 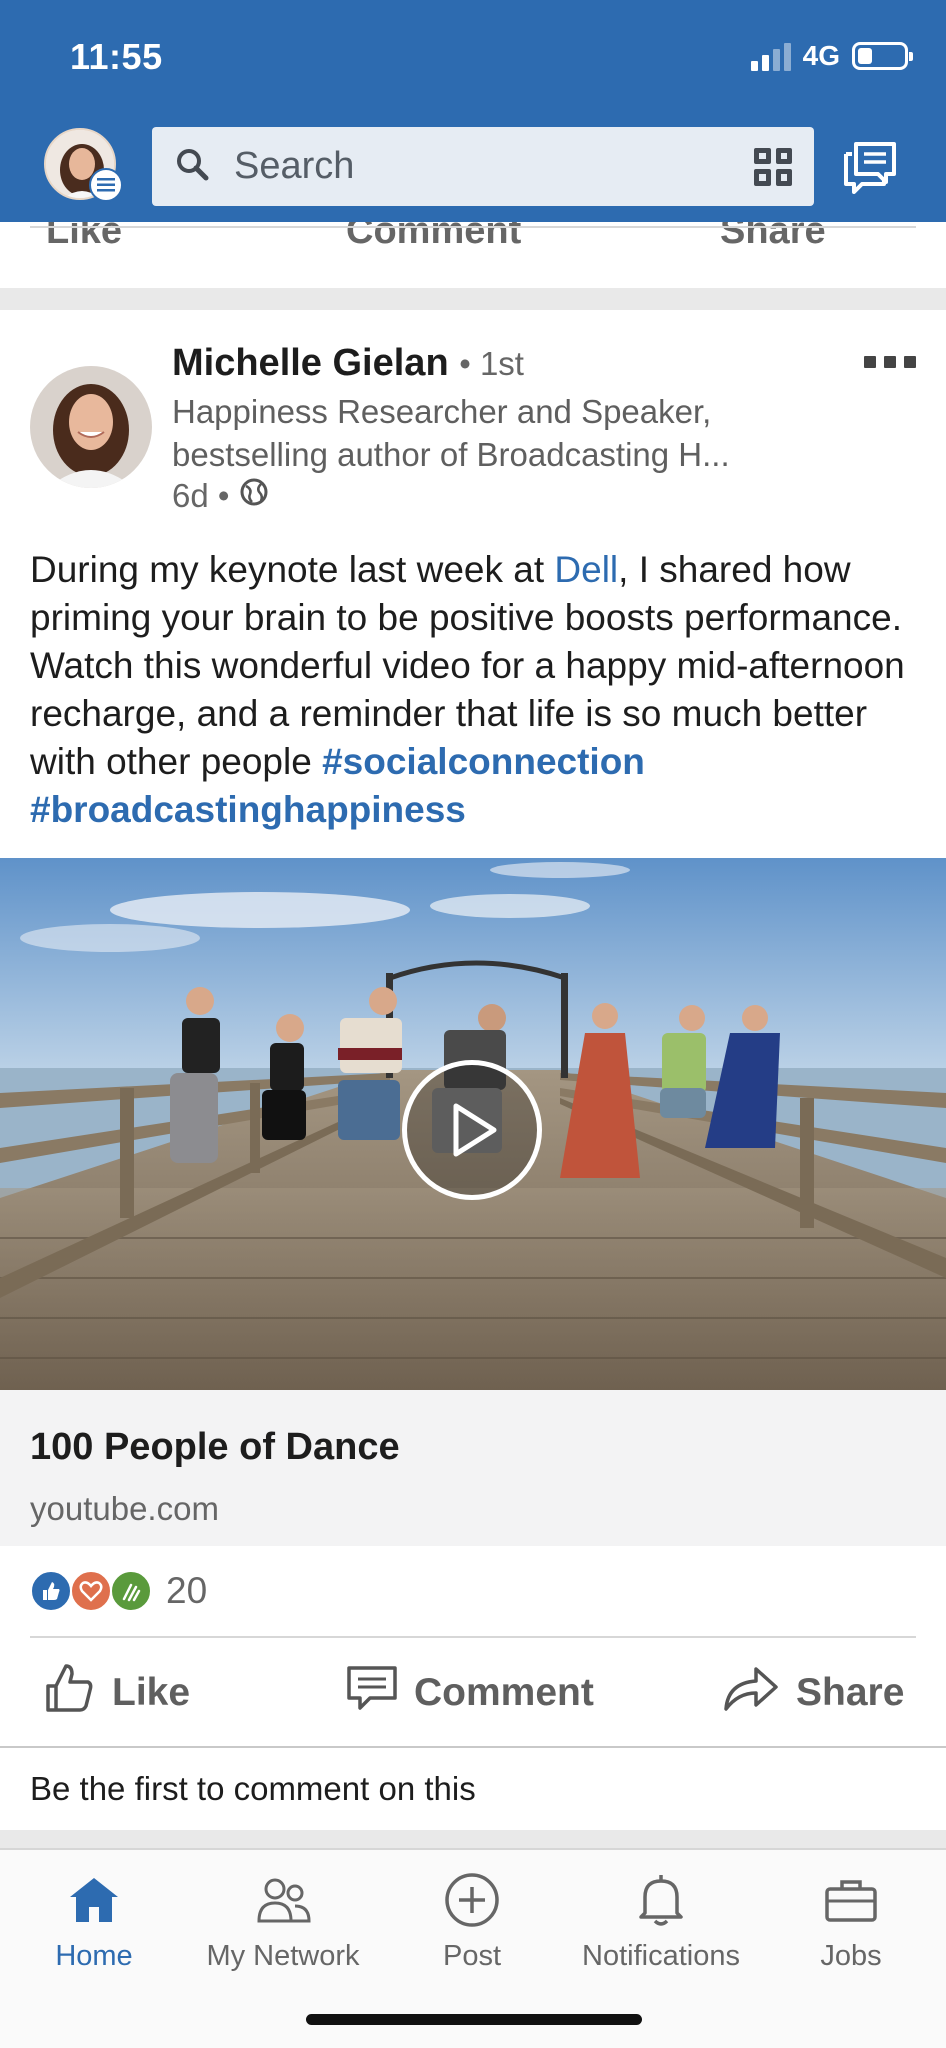 What do you see at coordinates (483, 761) in the screenshot?
I see `hashtag-link: #socialconnection` at bounding box center [483, 761].